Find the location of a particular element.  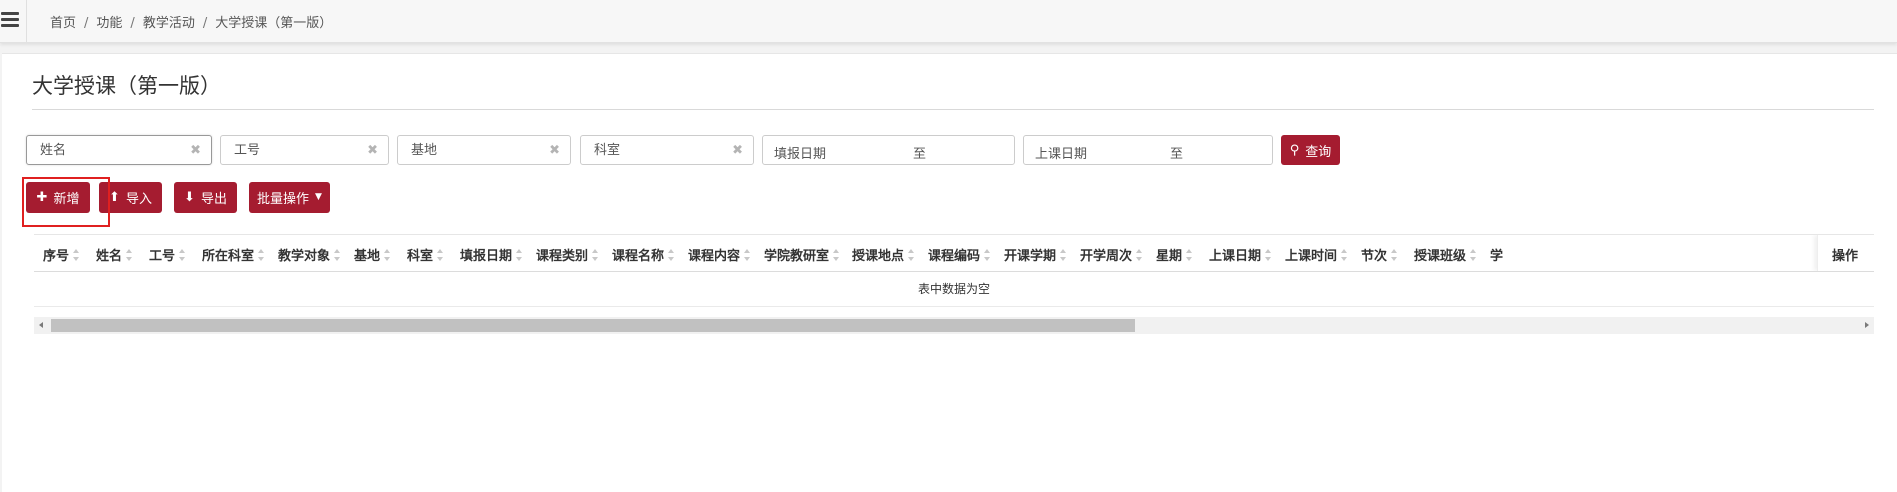

class-date-start-label: 上课日期 is located at coordinates (1061, 154).